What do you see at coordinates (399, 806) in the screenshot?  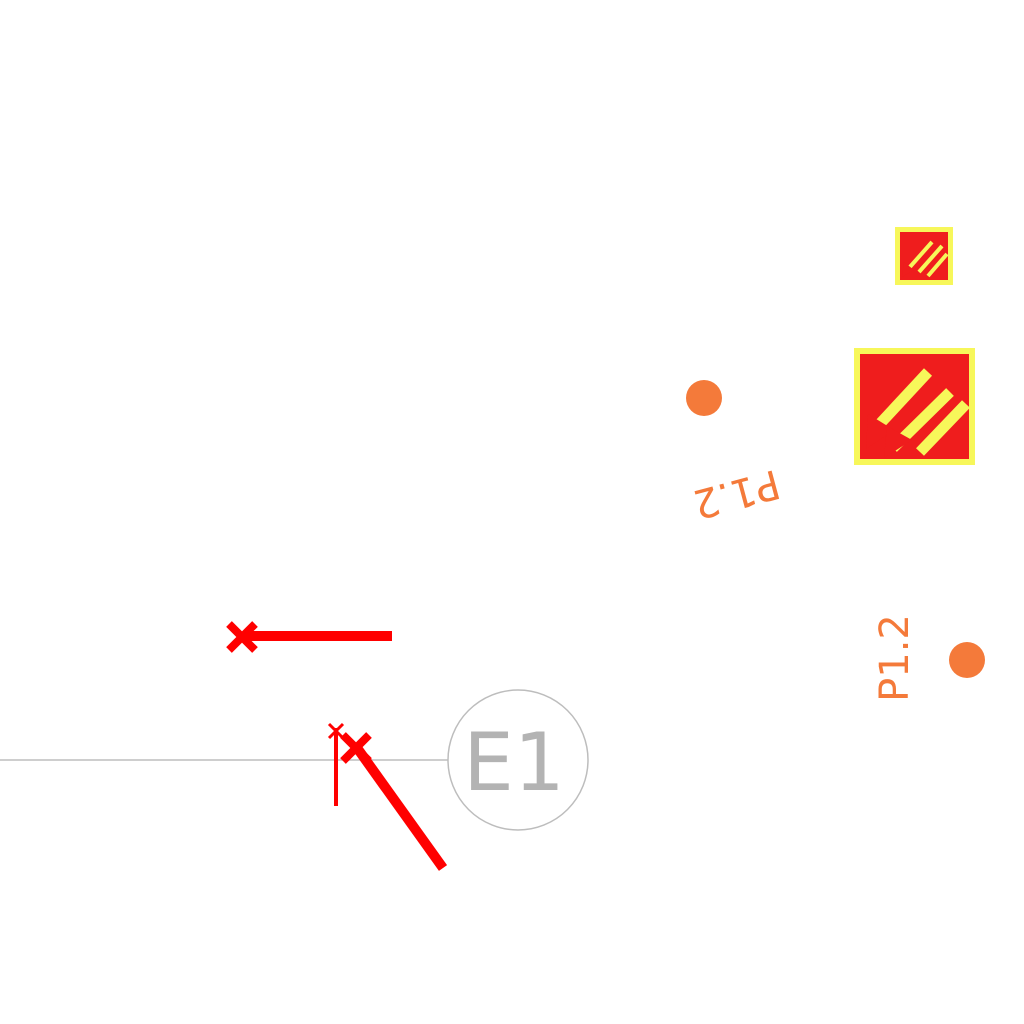 I see `wire-diagonal` at bounding box center [399, 806].